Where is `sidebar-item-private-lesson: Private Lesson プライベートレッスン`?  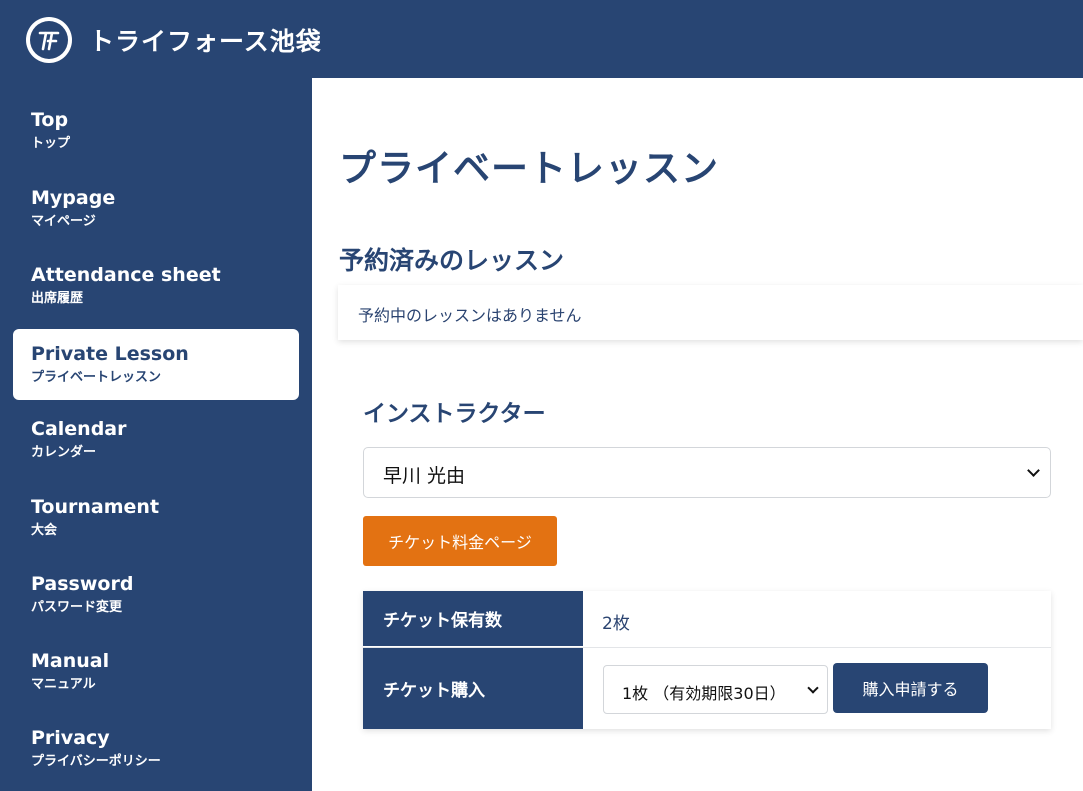 sidebar-item-private-lesson: Private Lesson プライベートレッスン is located at coordinates (156, 364).